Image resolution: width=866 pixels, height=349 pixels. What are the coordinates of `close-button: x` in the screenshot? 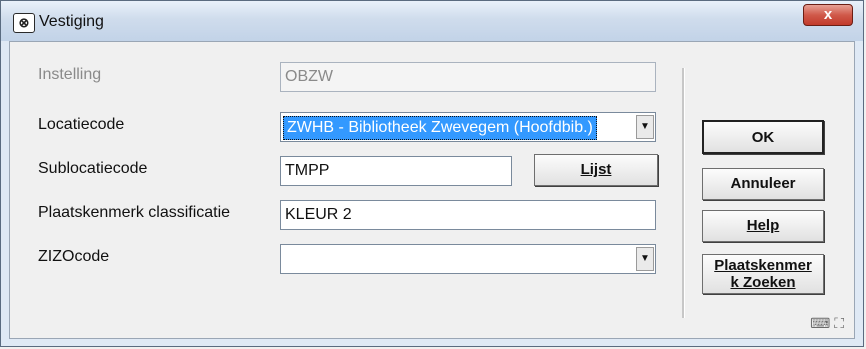 It's located at (828, 15).